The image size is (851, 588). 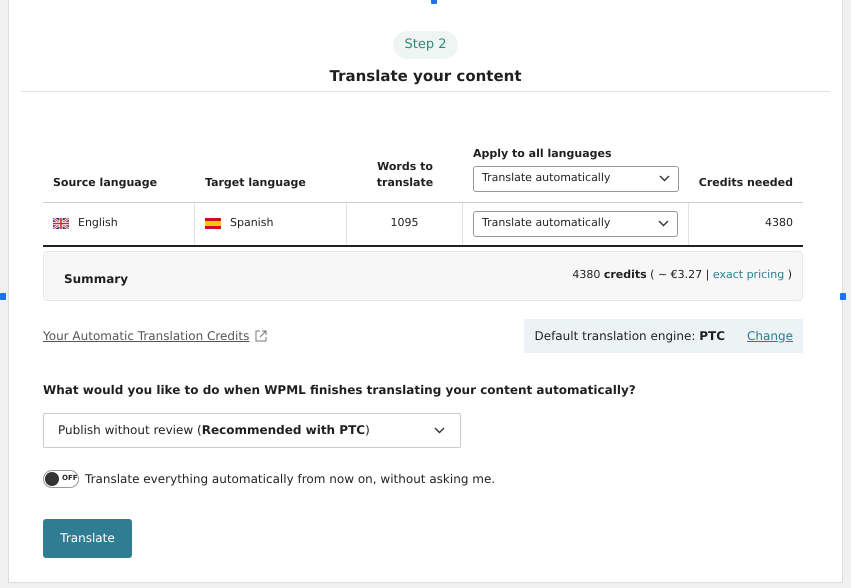 What do you see at coordinates (105, 183) in the screenshot?
I see `column-header: Source language` at bounding box center [105, 183].